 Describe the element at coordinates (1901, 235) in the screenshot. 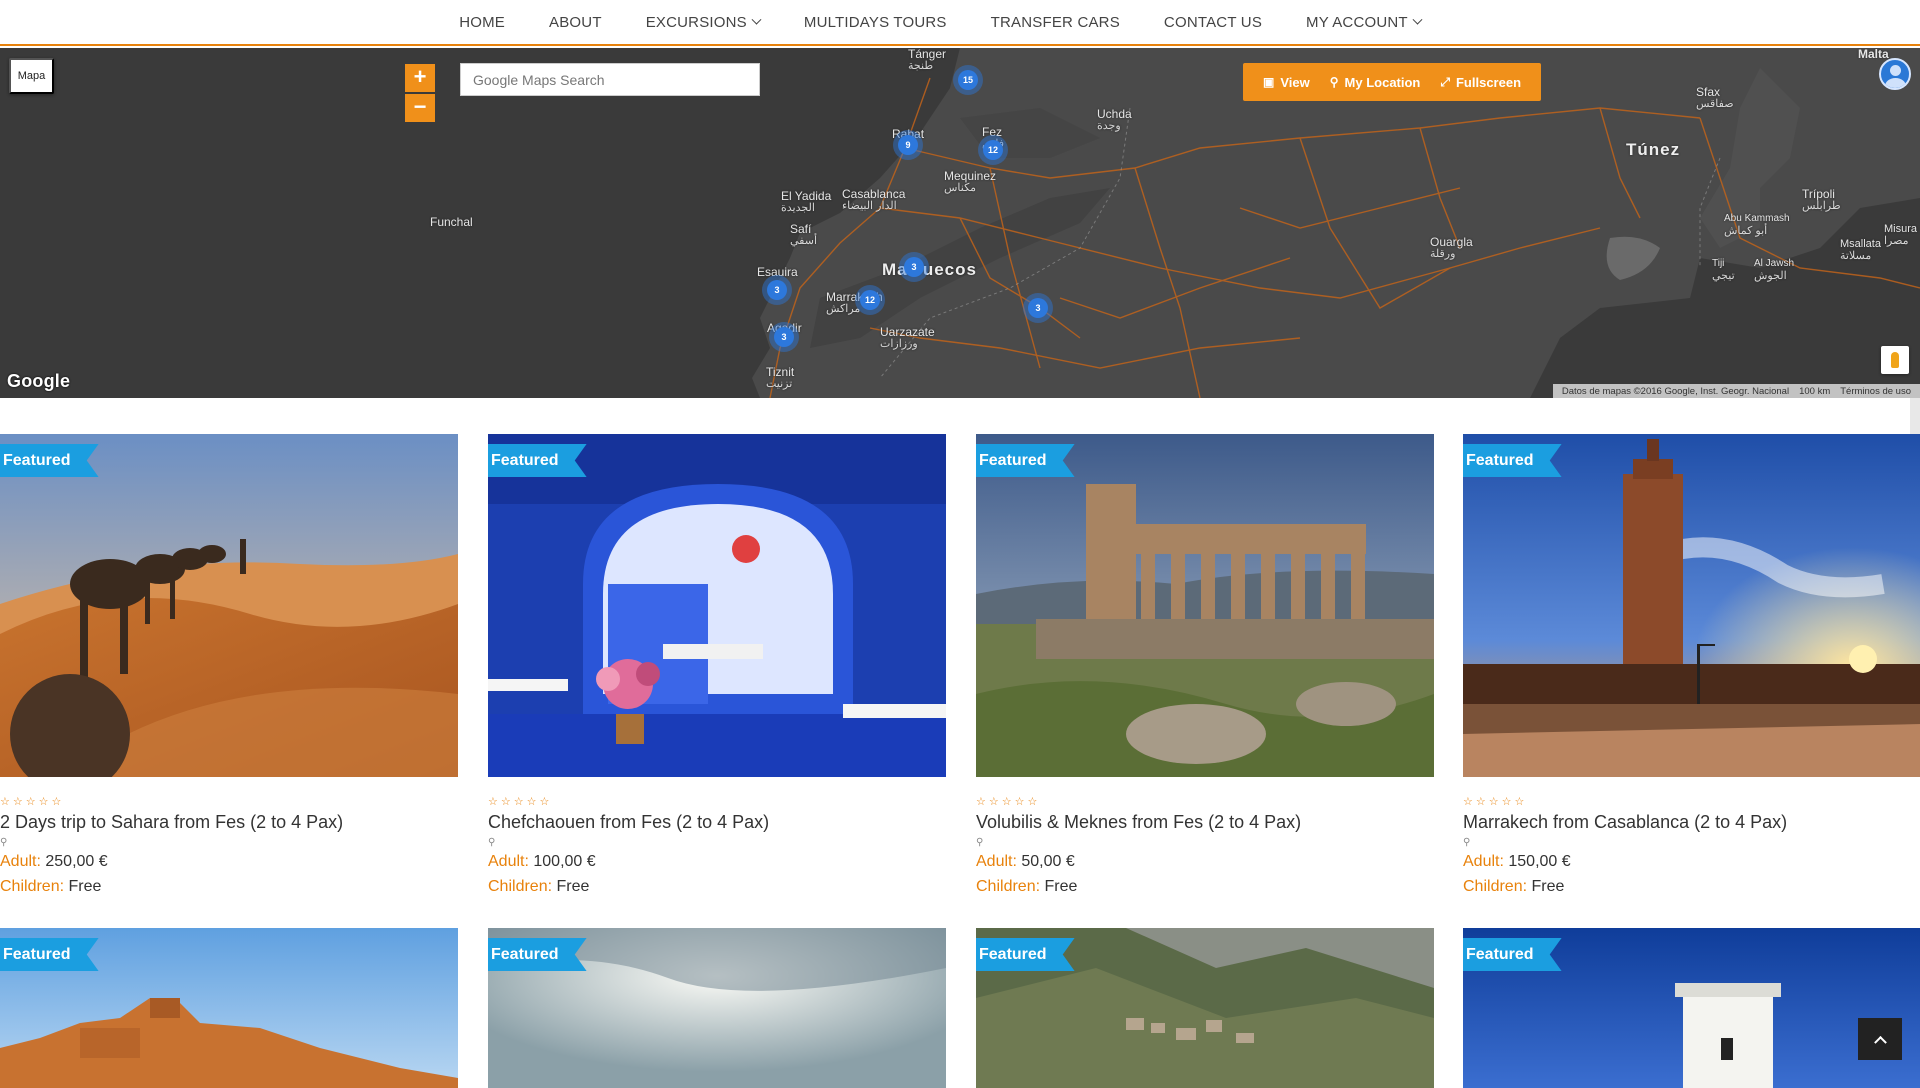

I see `city-label: Misura مصرا` at that location.